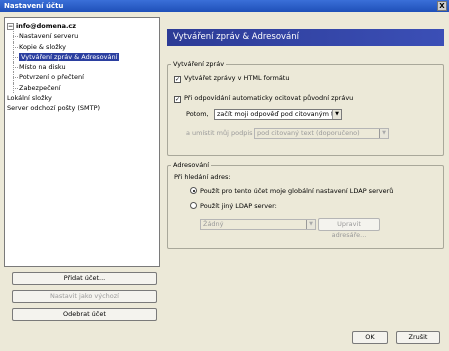 This screenshot has width=449, height=351. What do you see at coordinates (177, 79) in the screenshot?
I see `html-format-checkbox: ✓` at bounding box center [177, 79].